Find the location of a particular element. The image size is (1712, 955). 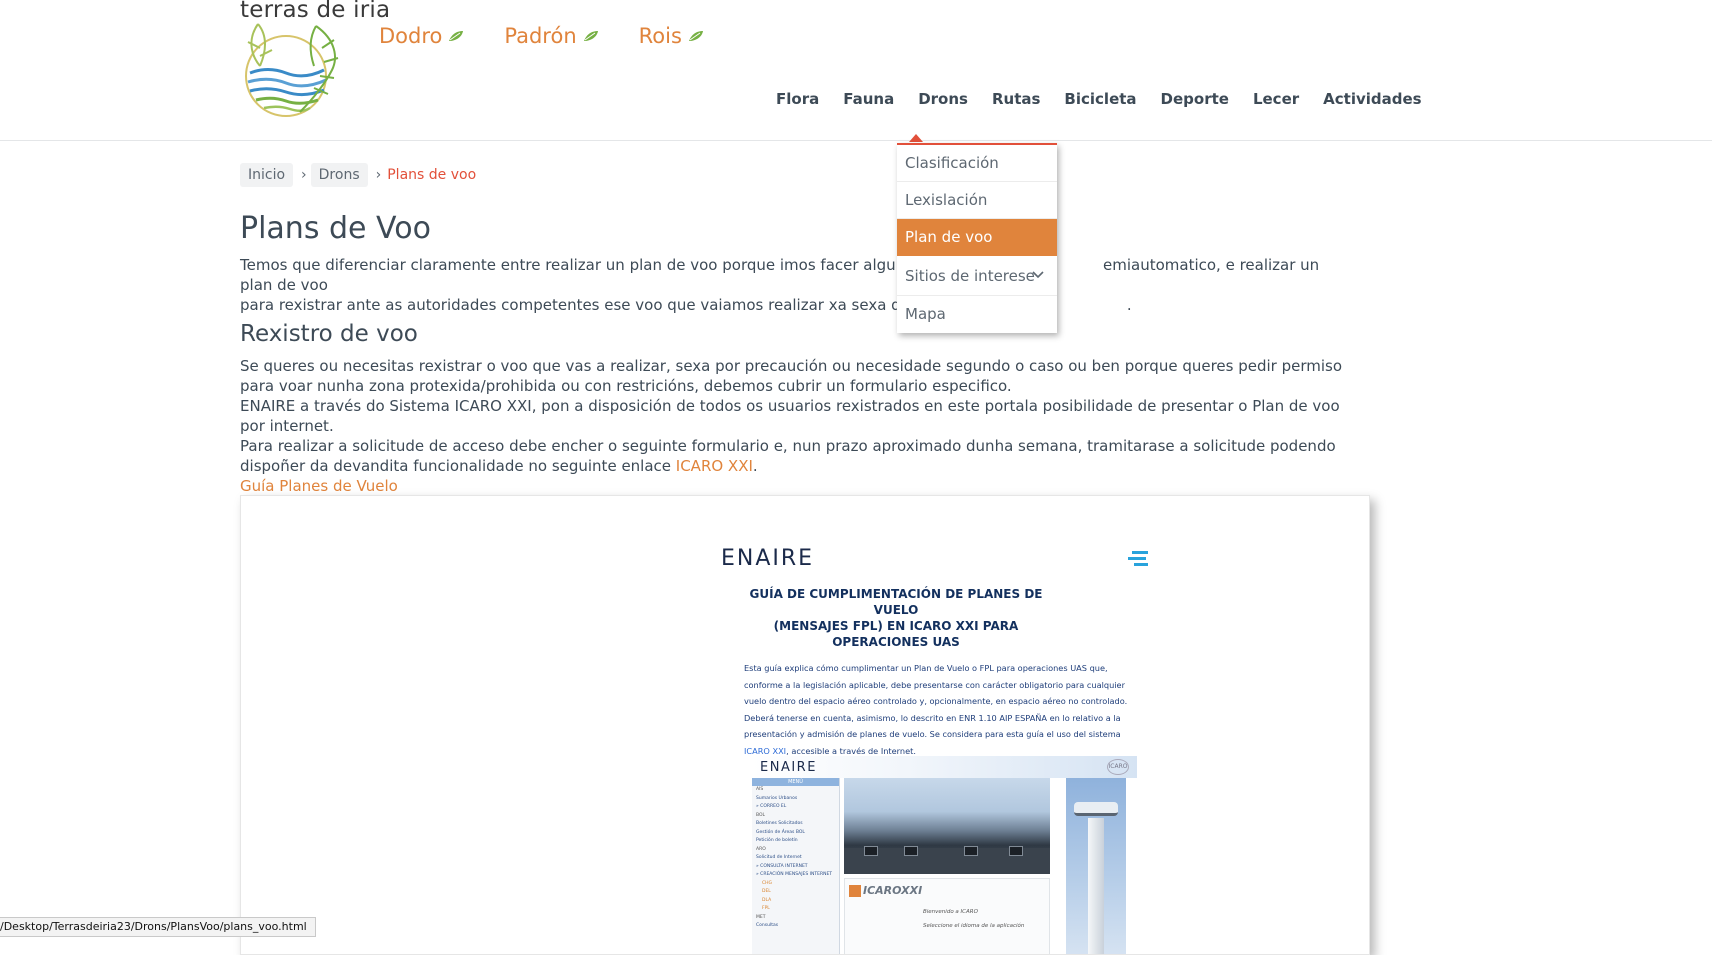

dropdown-item-clasificacion: Clasificación is located at coordinates (977, 163).